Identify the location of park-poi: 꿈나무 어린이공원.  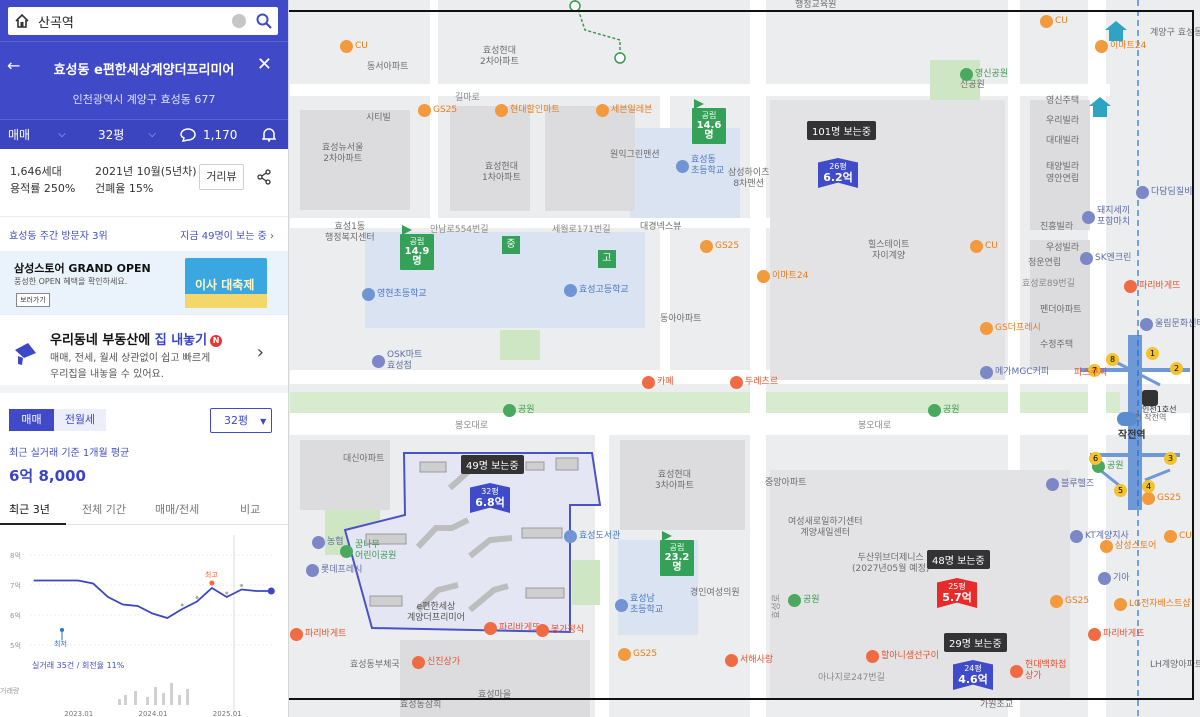
(368, 551).